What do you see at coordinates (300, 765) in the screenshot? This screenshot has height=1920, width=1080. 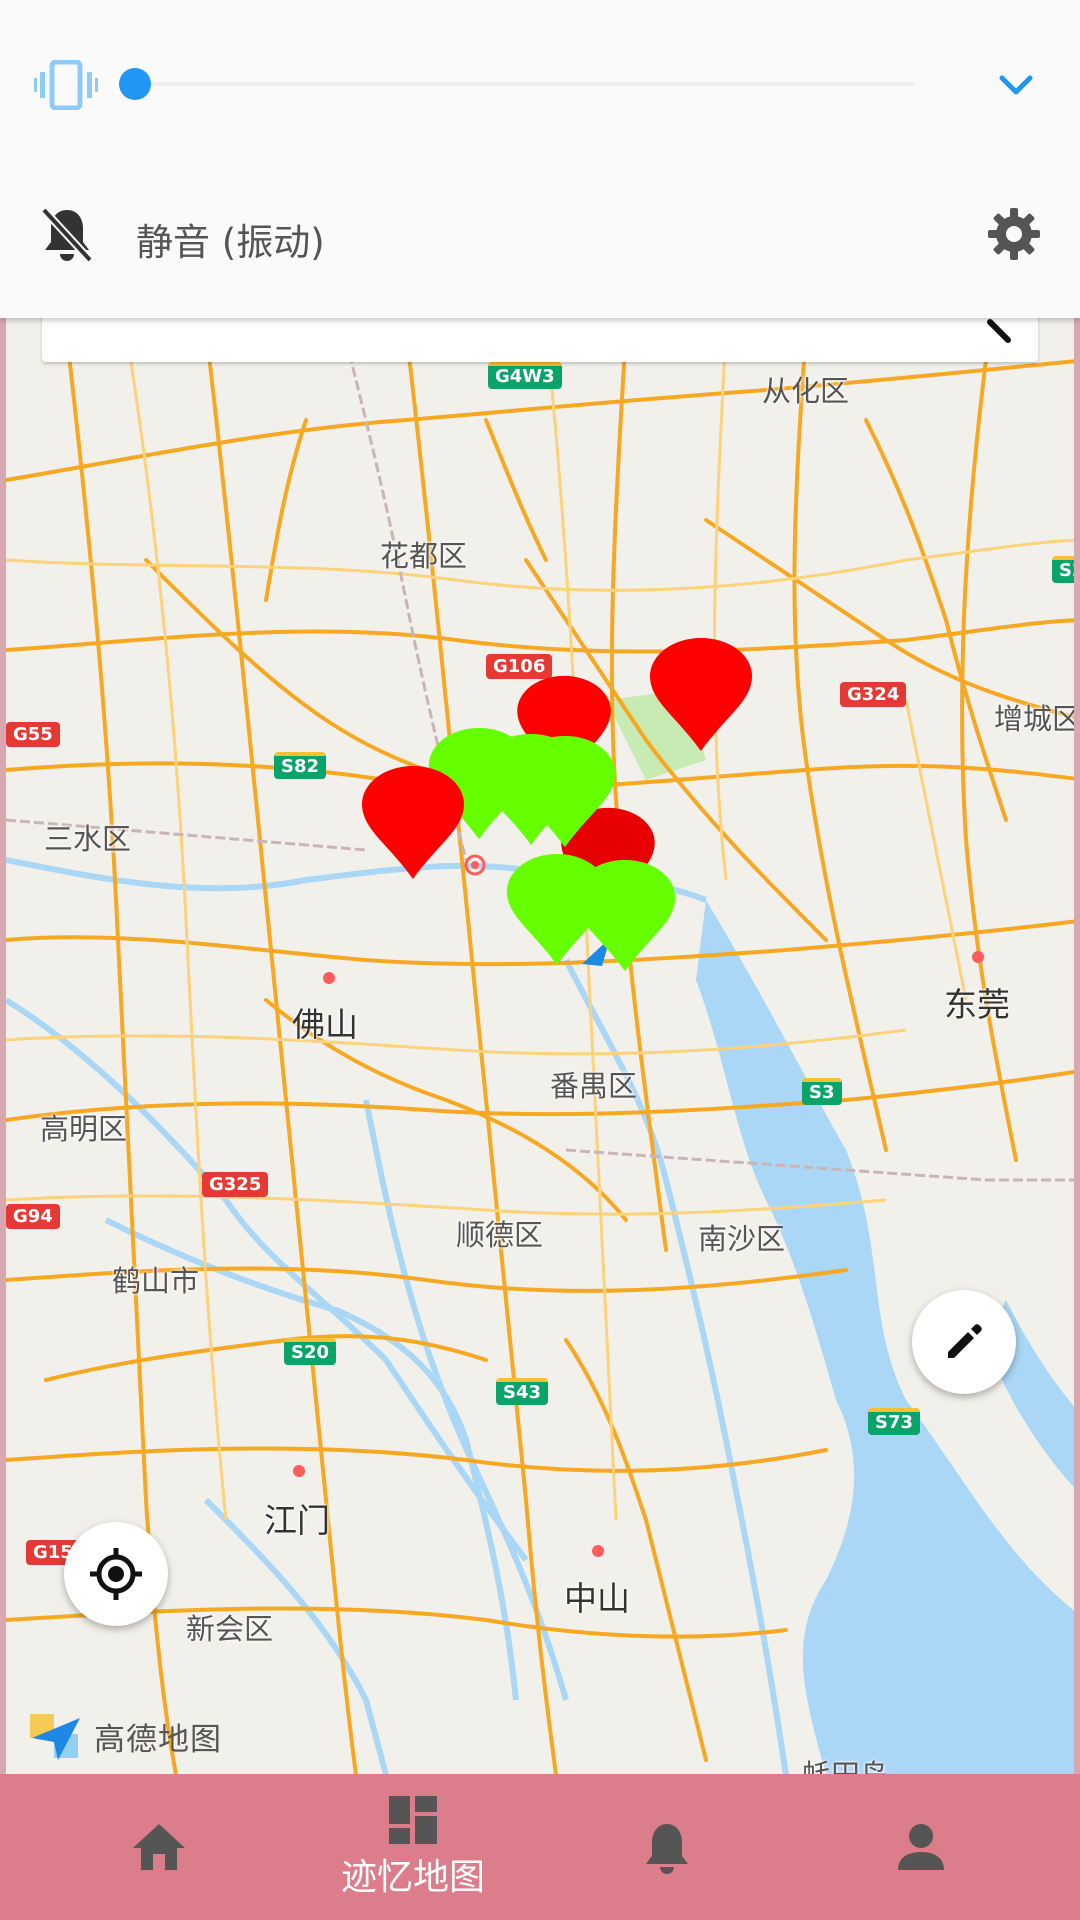 I see `road-shield: S82` at bounding box center [300, 765].